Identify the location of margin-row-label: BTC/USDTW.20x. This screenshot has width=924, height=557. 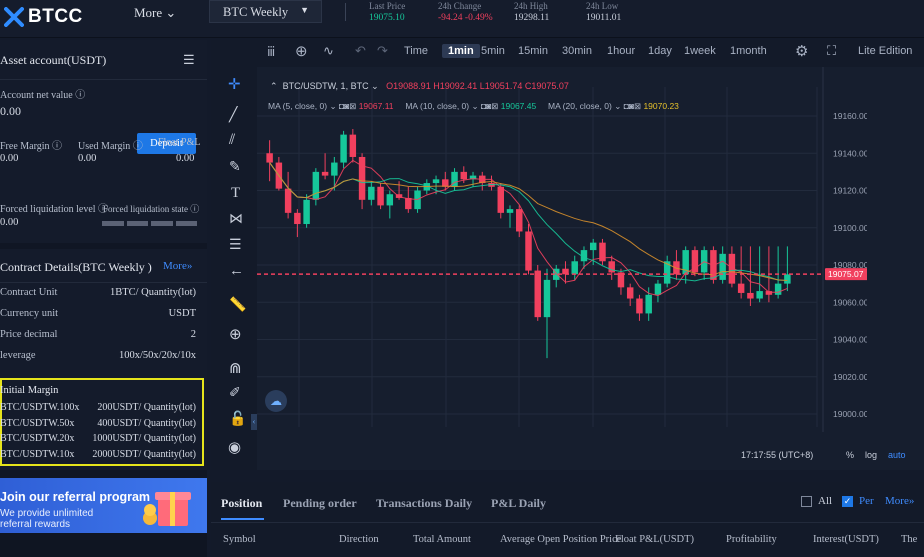
(37, 438).